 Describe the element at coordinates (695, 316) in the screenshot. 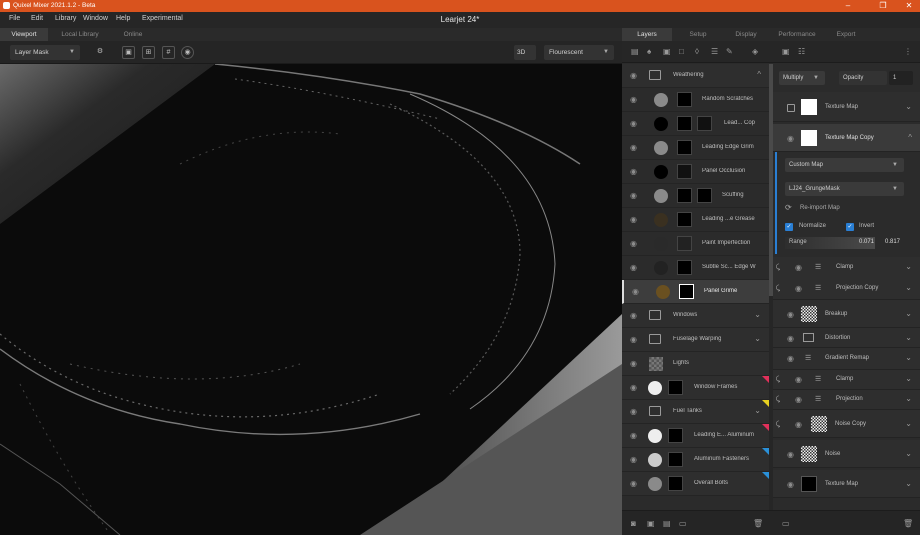

I see `layer-row: ◉ Windows ⌄` at that location.